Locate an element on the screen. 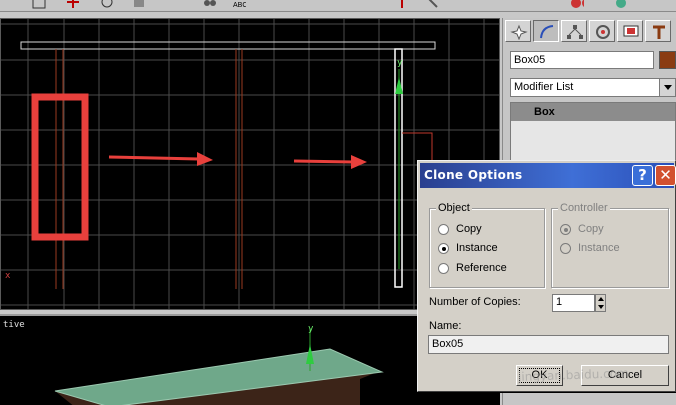  tab-hierarchy is located at coordinates (574, 31).